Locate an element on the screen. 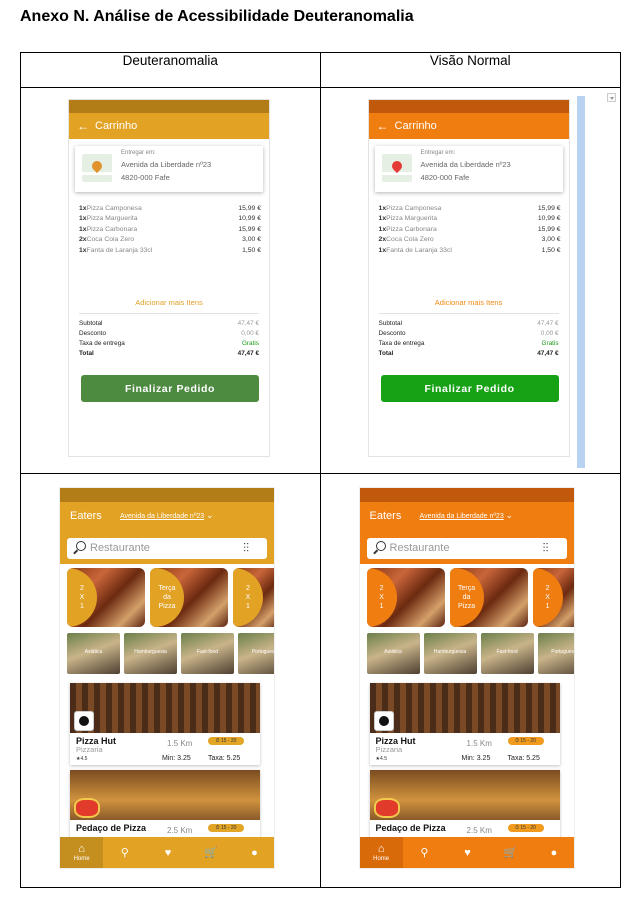 The height and width of the screenshot is (897, 634). category-label: Asiática is located at coordinates (393, 652).